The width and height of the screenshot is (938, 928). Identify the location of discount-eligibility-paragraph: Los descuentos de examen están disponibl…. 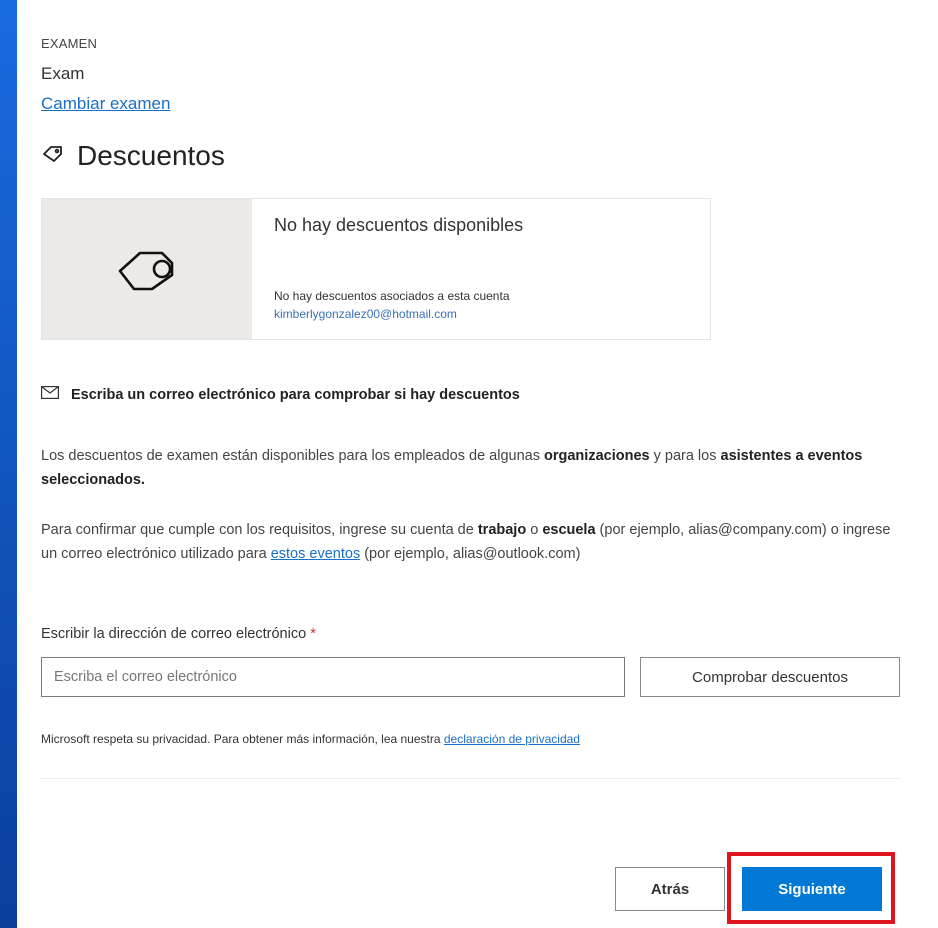
(471, 468).